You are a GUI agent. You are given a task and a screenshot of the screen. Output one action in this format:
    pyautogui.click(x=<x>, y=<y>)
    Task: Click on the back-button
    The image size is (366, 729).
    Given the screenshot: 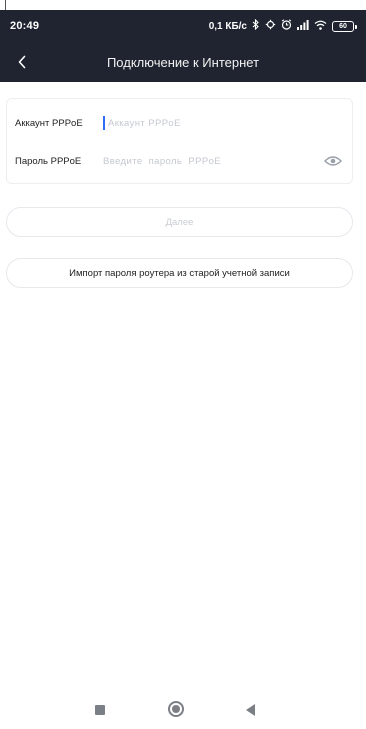 What is the action you would take?
    pyautogui.click(x=22, y=62)
    